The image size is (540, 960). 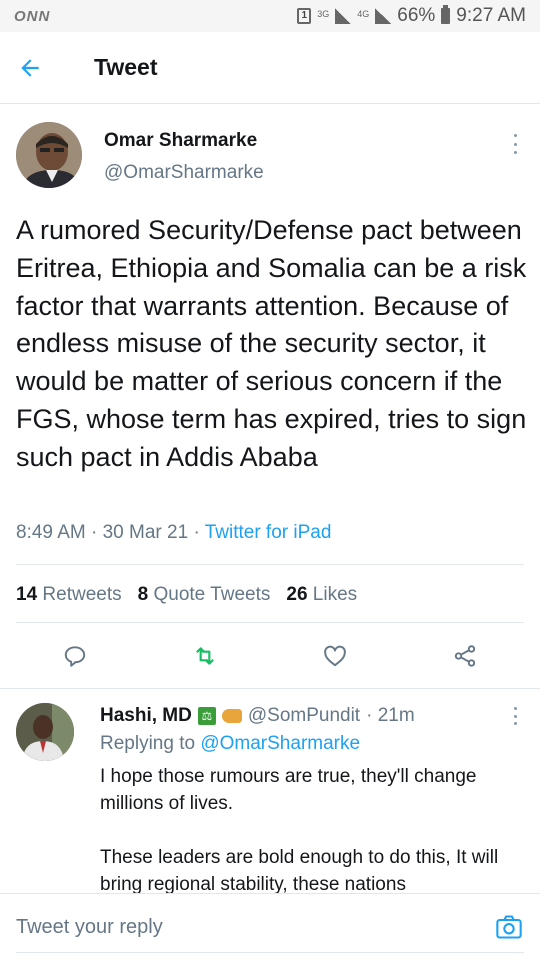 I want to click on author-avatar, so click(x=49, y=155).